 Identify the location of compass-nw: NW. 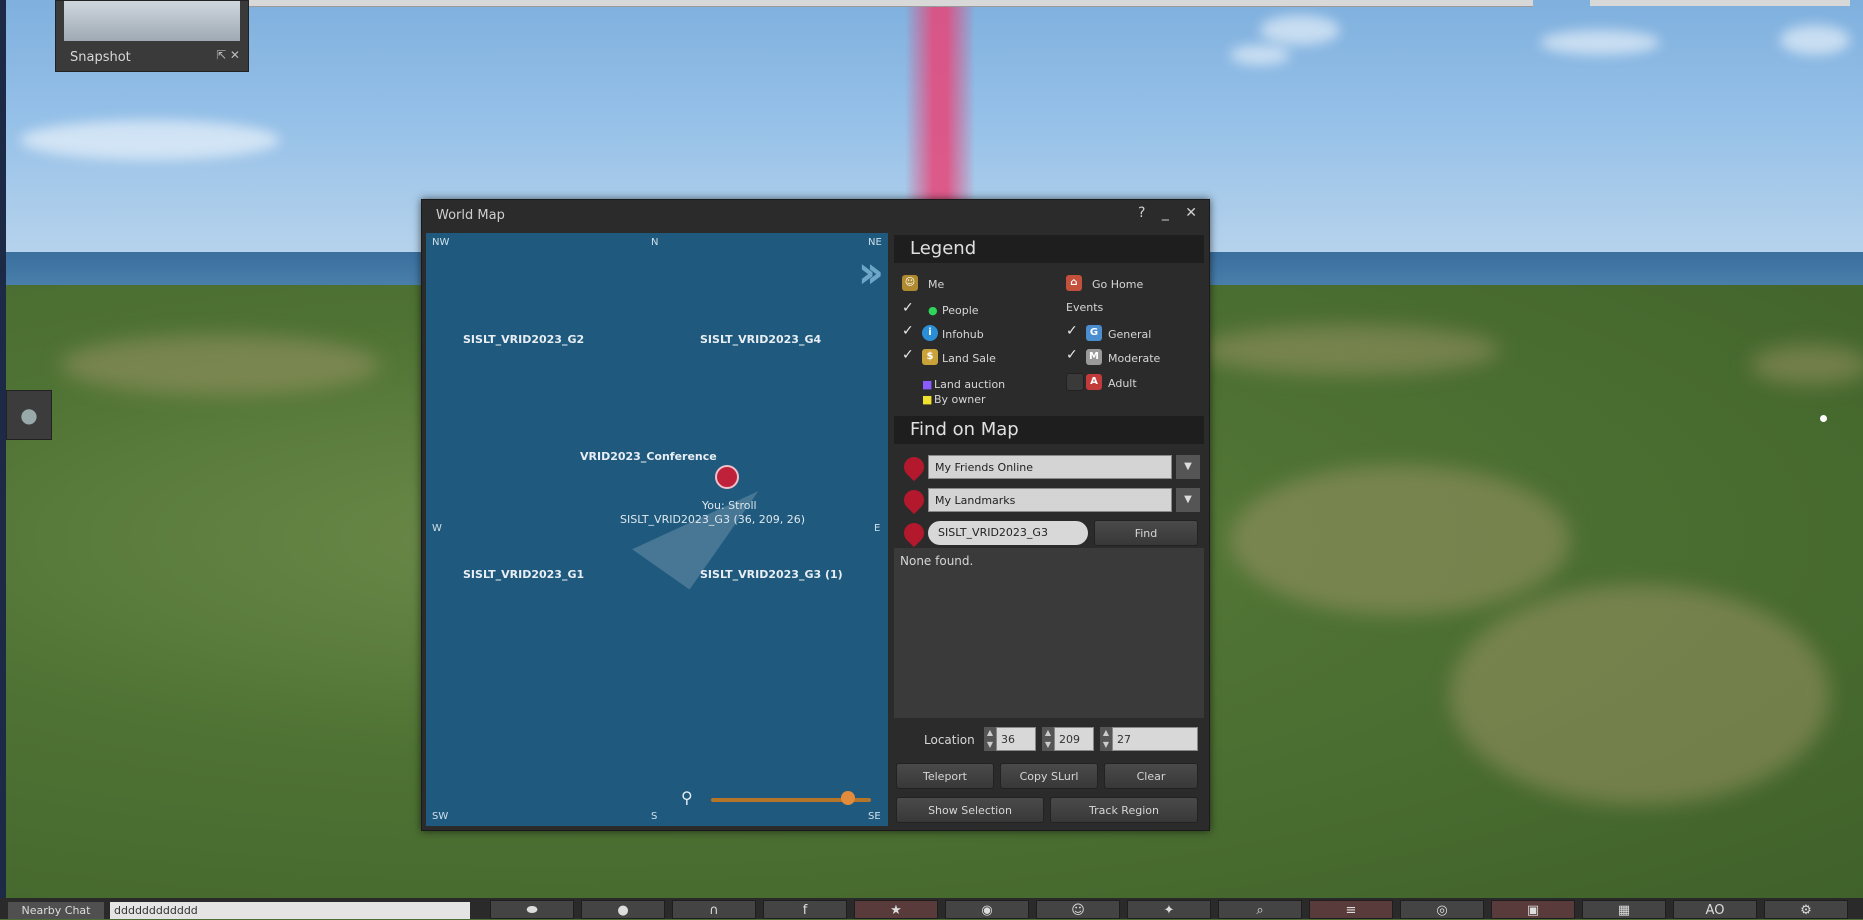
(441, 242).